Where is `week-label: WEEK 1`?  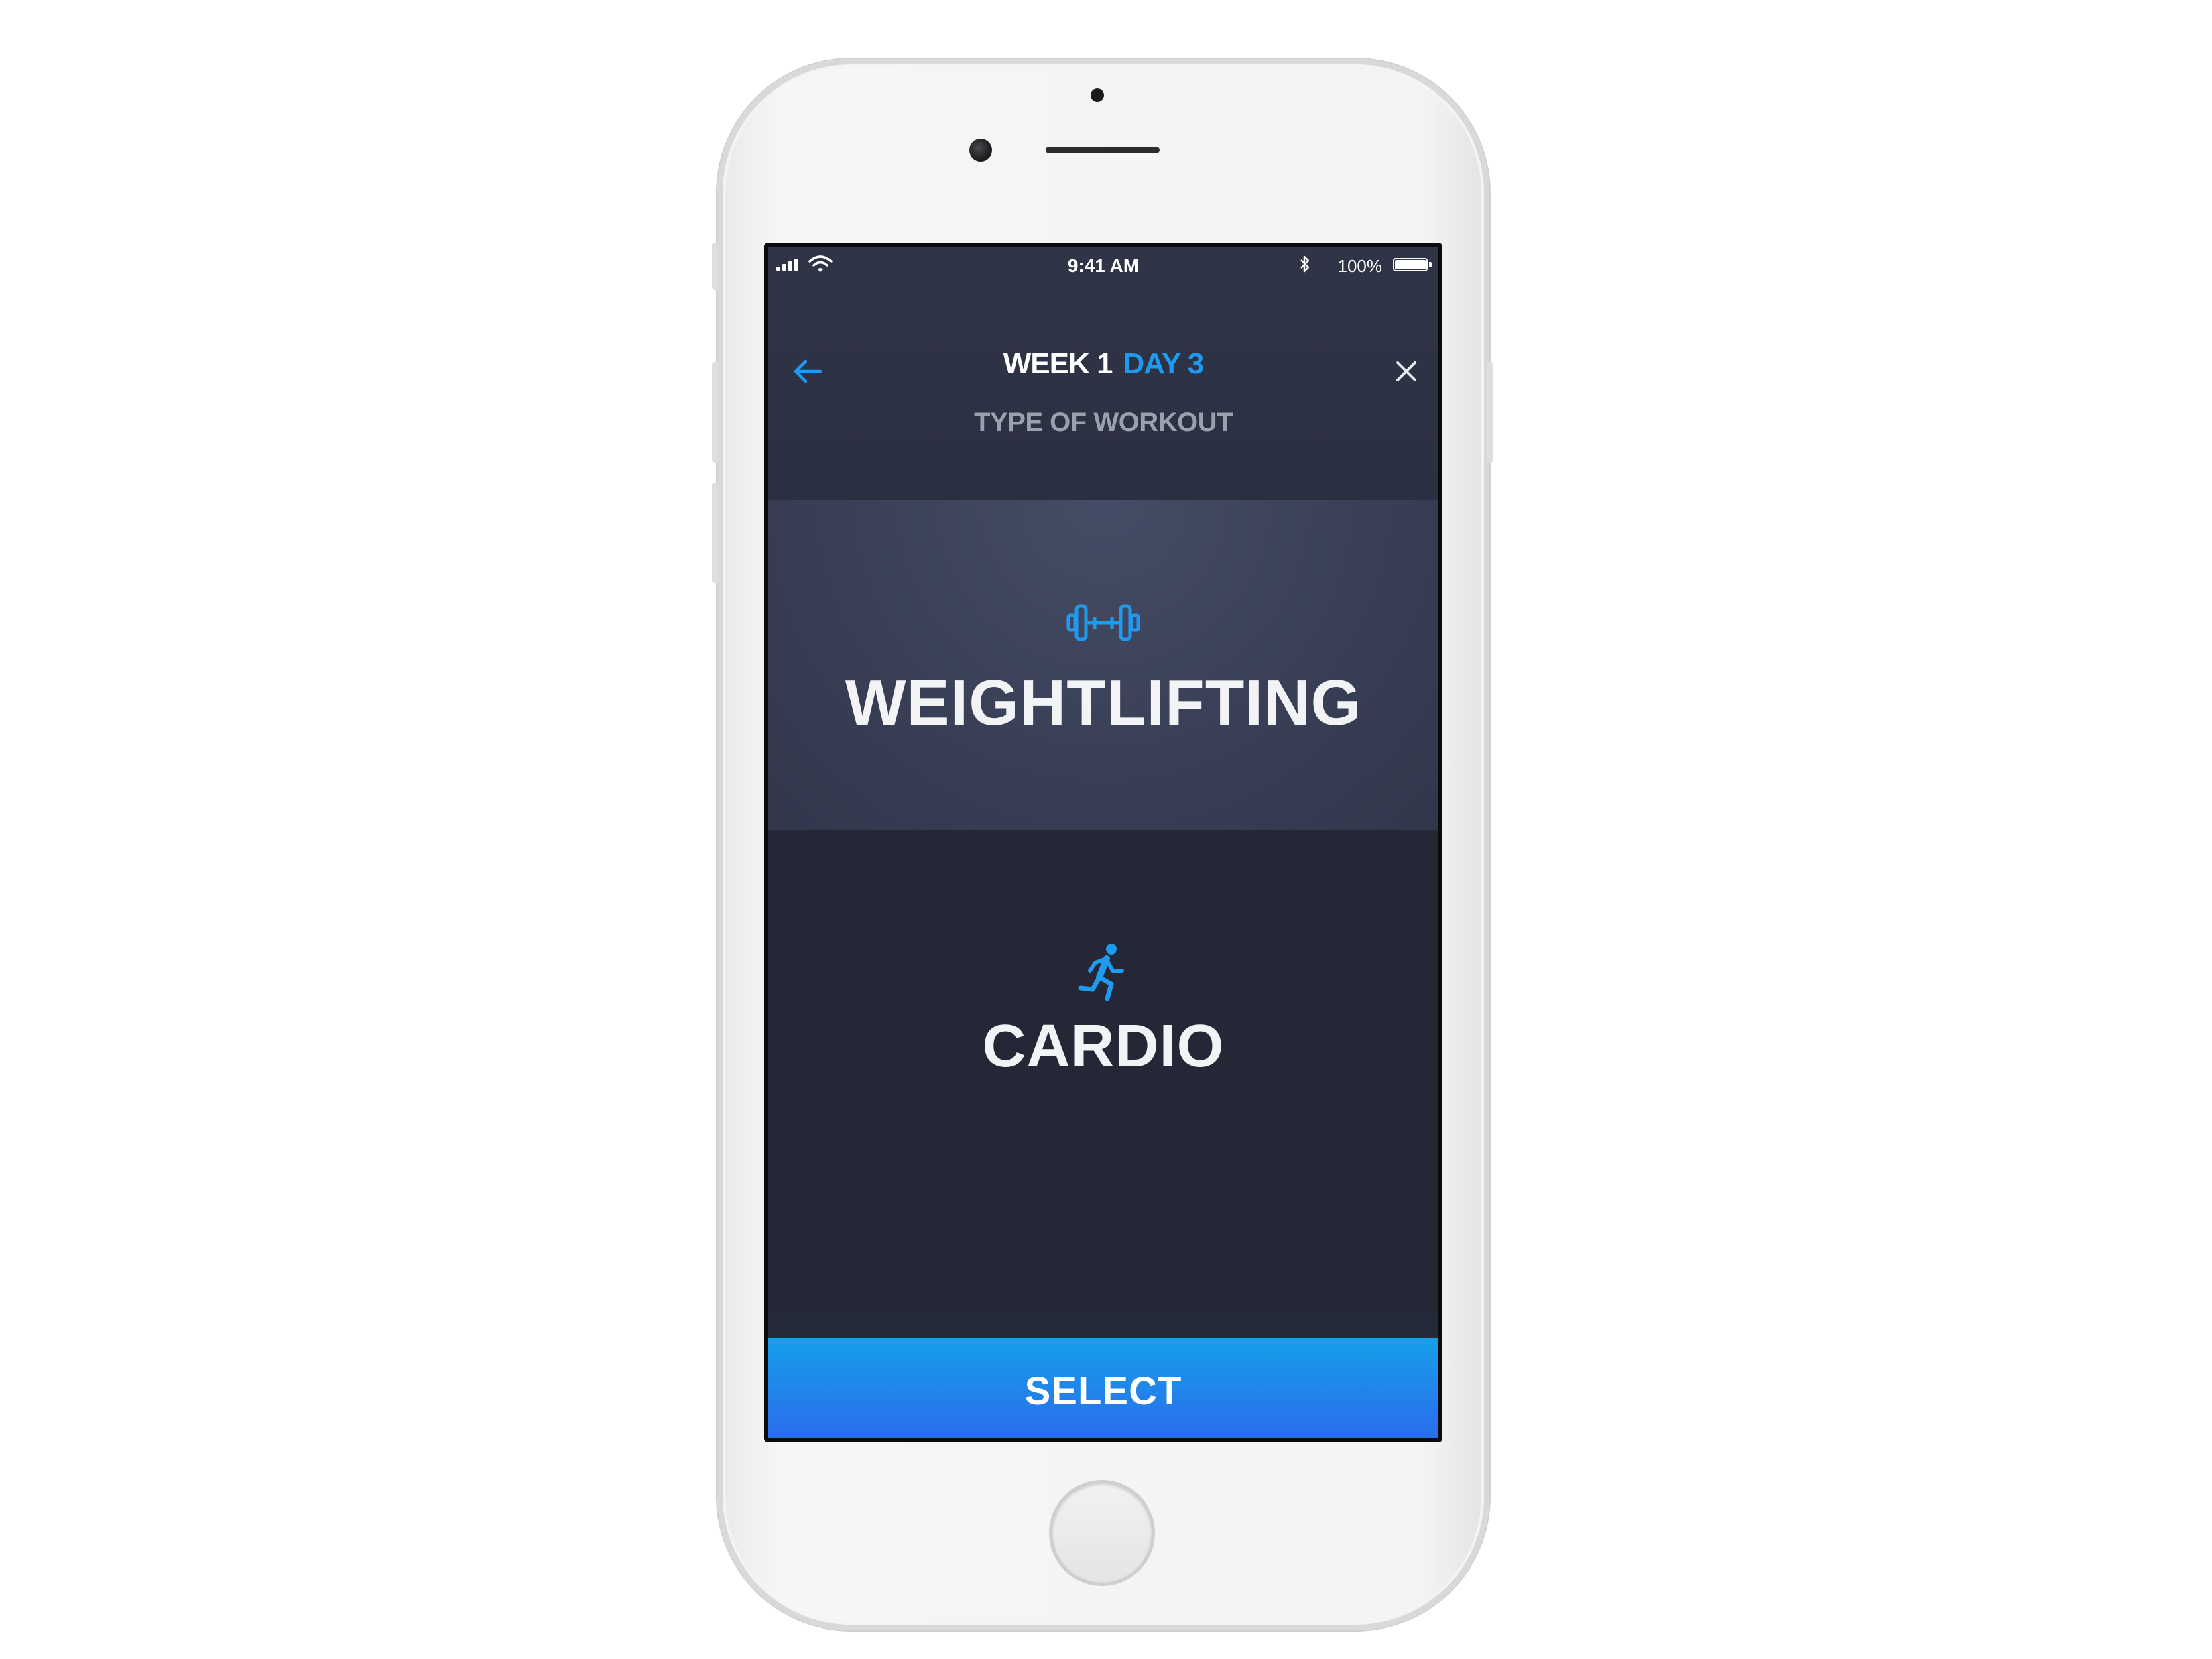
week-label: WEEK 1 is located at coordinates (1058, 363).